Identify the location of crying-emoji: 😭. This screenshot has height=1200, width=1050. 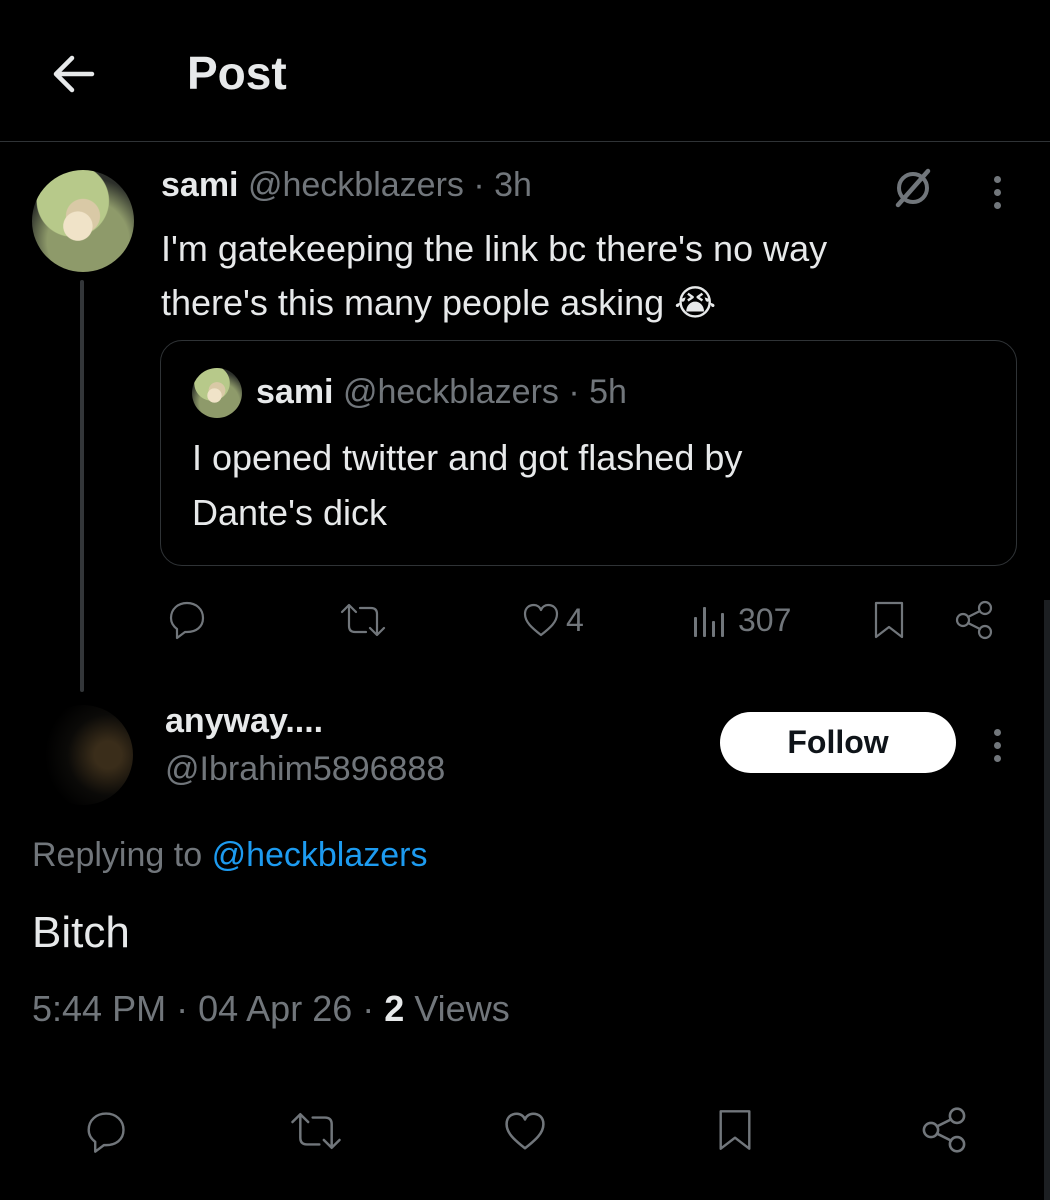
(695, 302).